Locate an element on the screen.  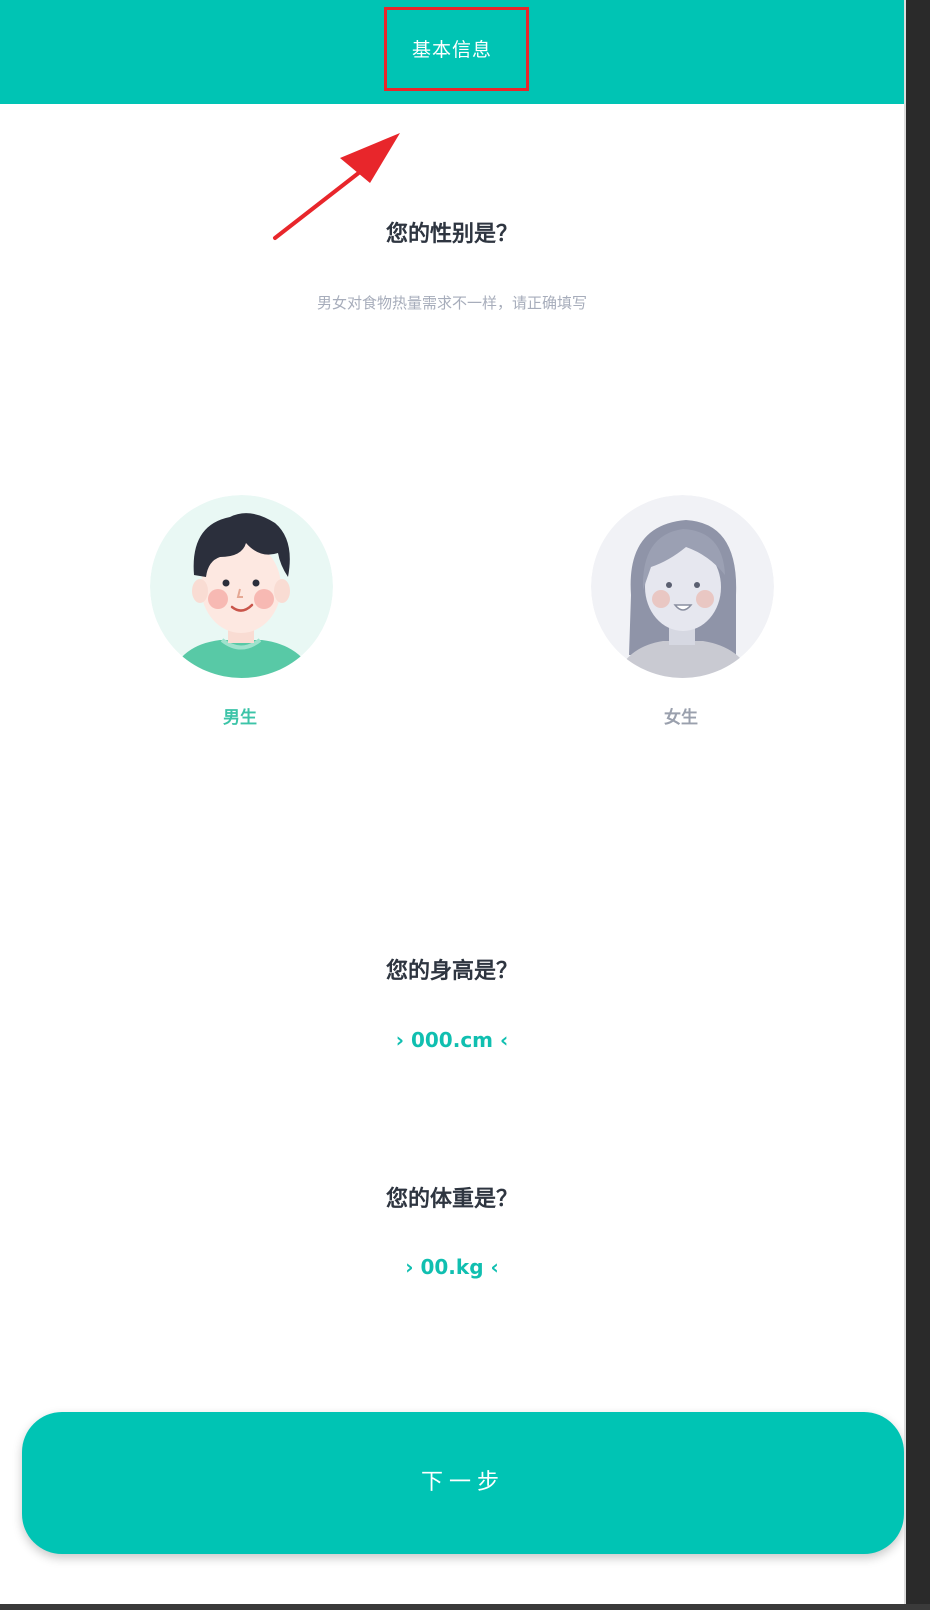
next-step-button: 下一步 is located at coordinates (463, 1483).